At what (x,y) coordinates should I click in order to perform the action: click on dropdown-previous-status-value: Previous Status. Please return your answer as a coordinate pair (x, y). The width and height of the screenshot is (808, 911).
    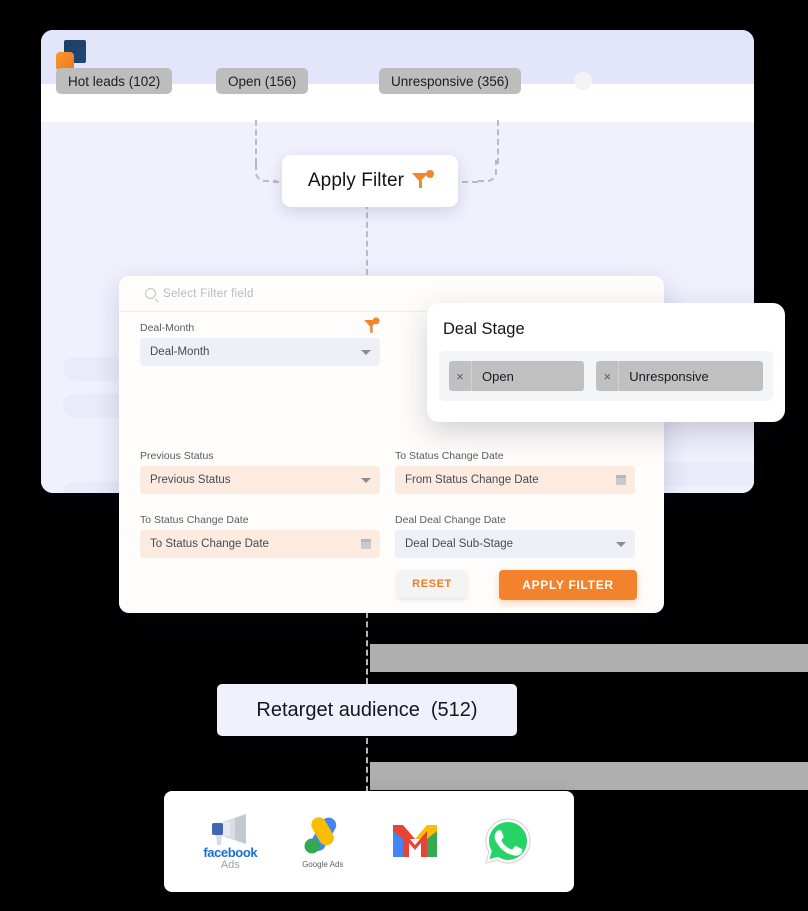
    Looking at the image, I should click on (190, 480).